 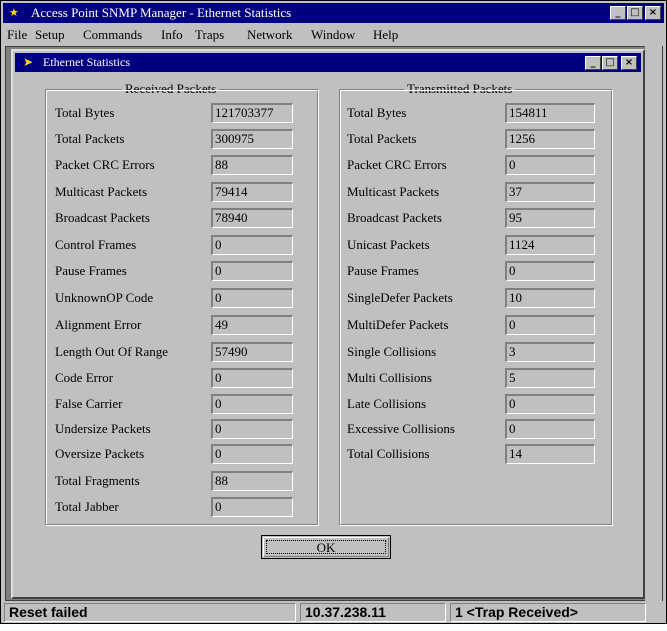 I want to click on received-alignment-error-label: Alignment Error, so click(x=98, y=324).